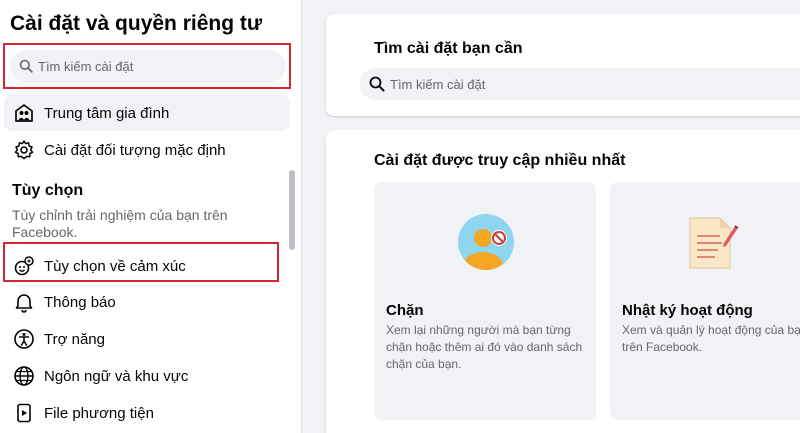 This screenshot has height=433, width=800. What do you see at coordinates (115, 266) in the screenshot?
I see `sidebar-item-label: Tùy chọn về cảm xúc` at bounding box center [115, 266].